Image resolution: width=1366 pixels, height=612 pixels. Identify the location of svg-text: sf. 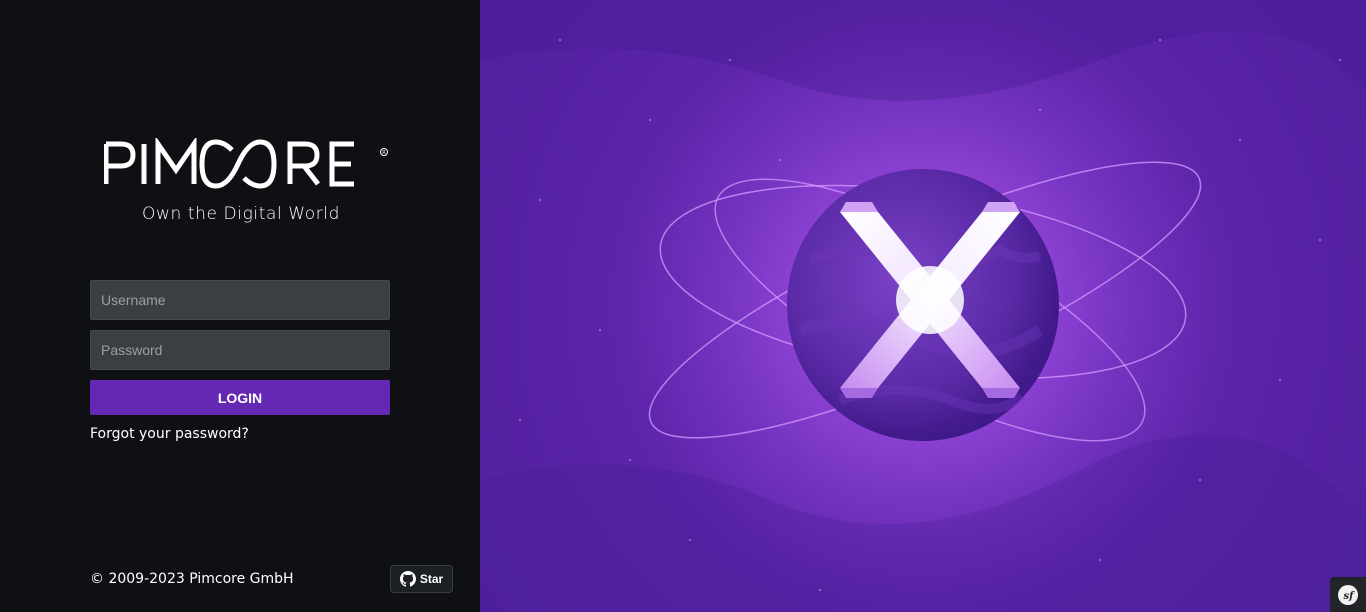
(1350, 596).